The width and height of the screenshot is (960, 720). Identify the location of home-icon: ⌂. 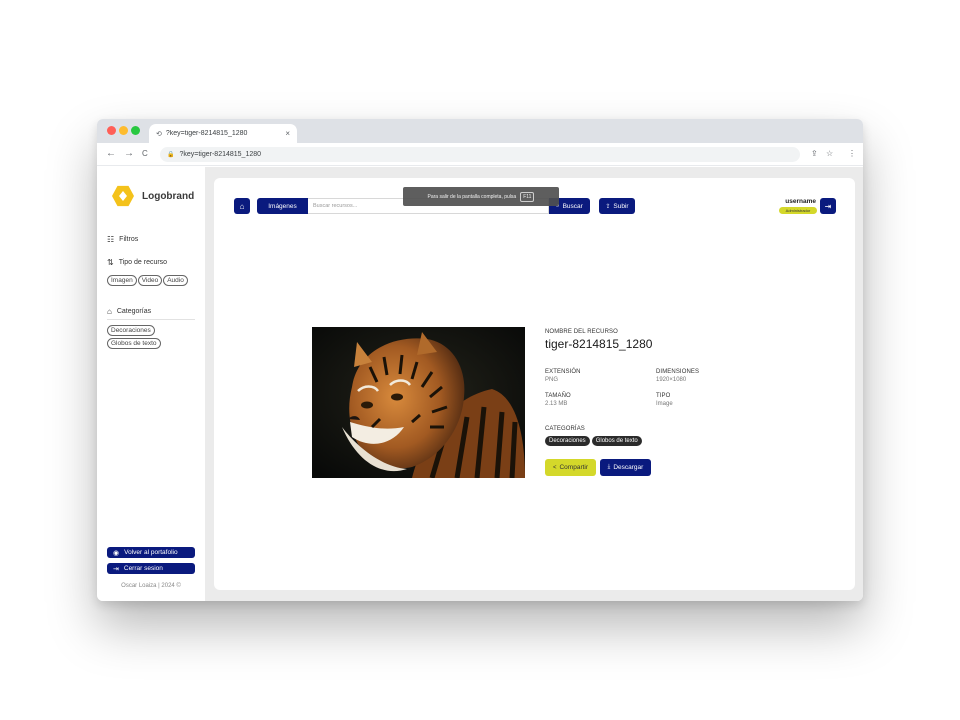
(242, 206).